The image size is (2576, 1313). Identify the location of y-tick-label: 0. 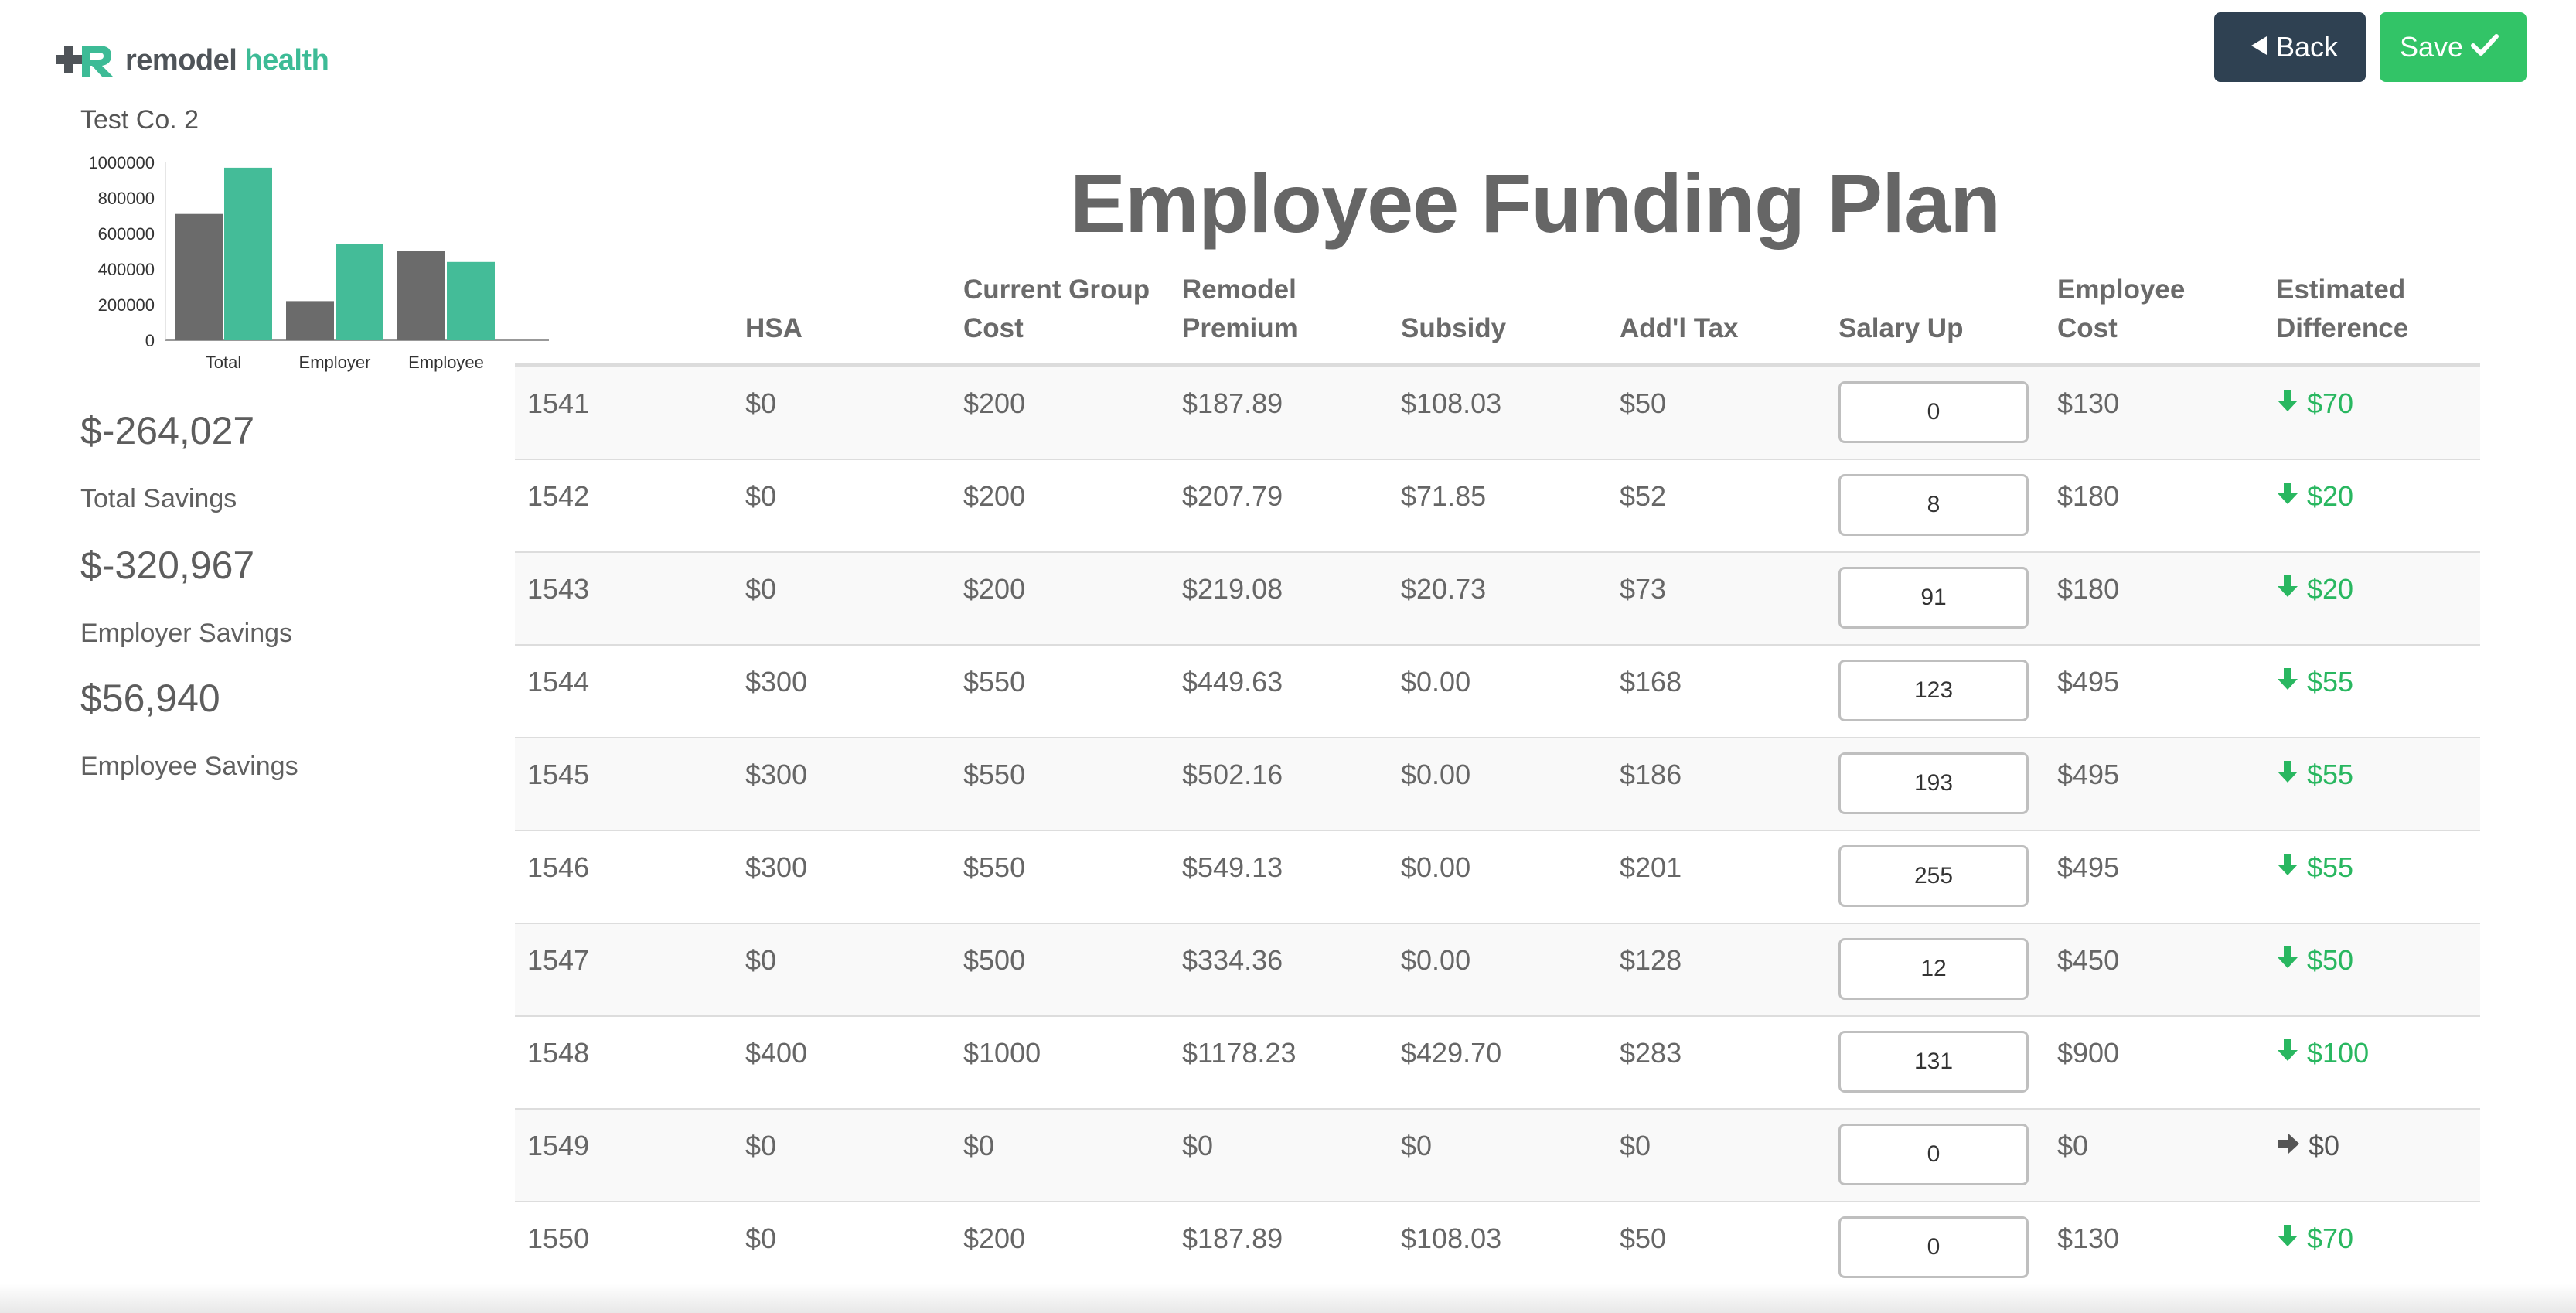
(150, 341).